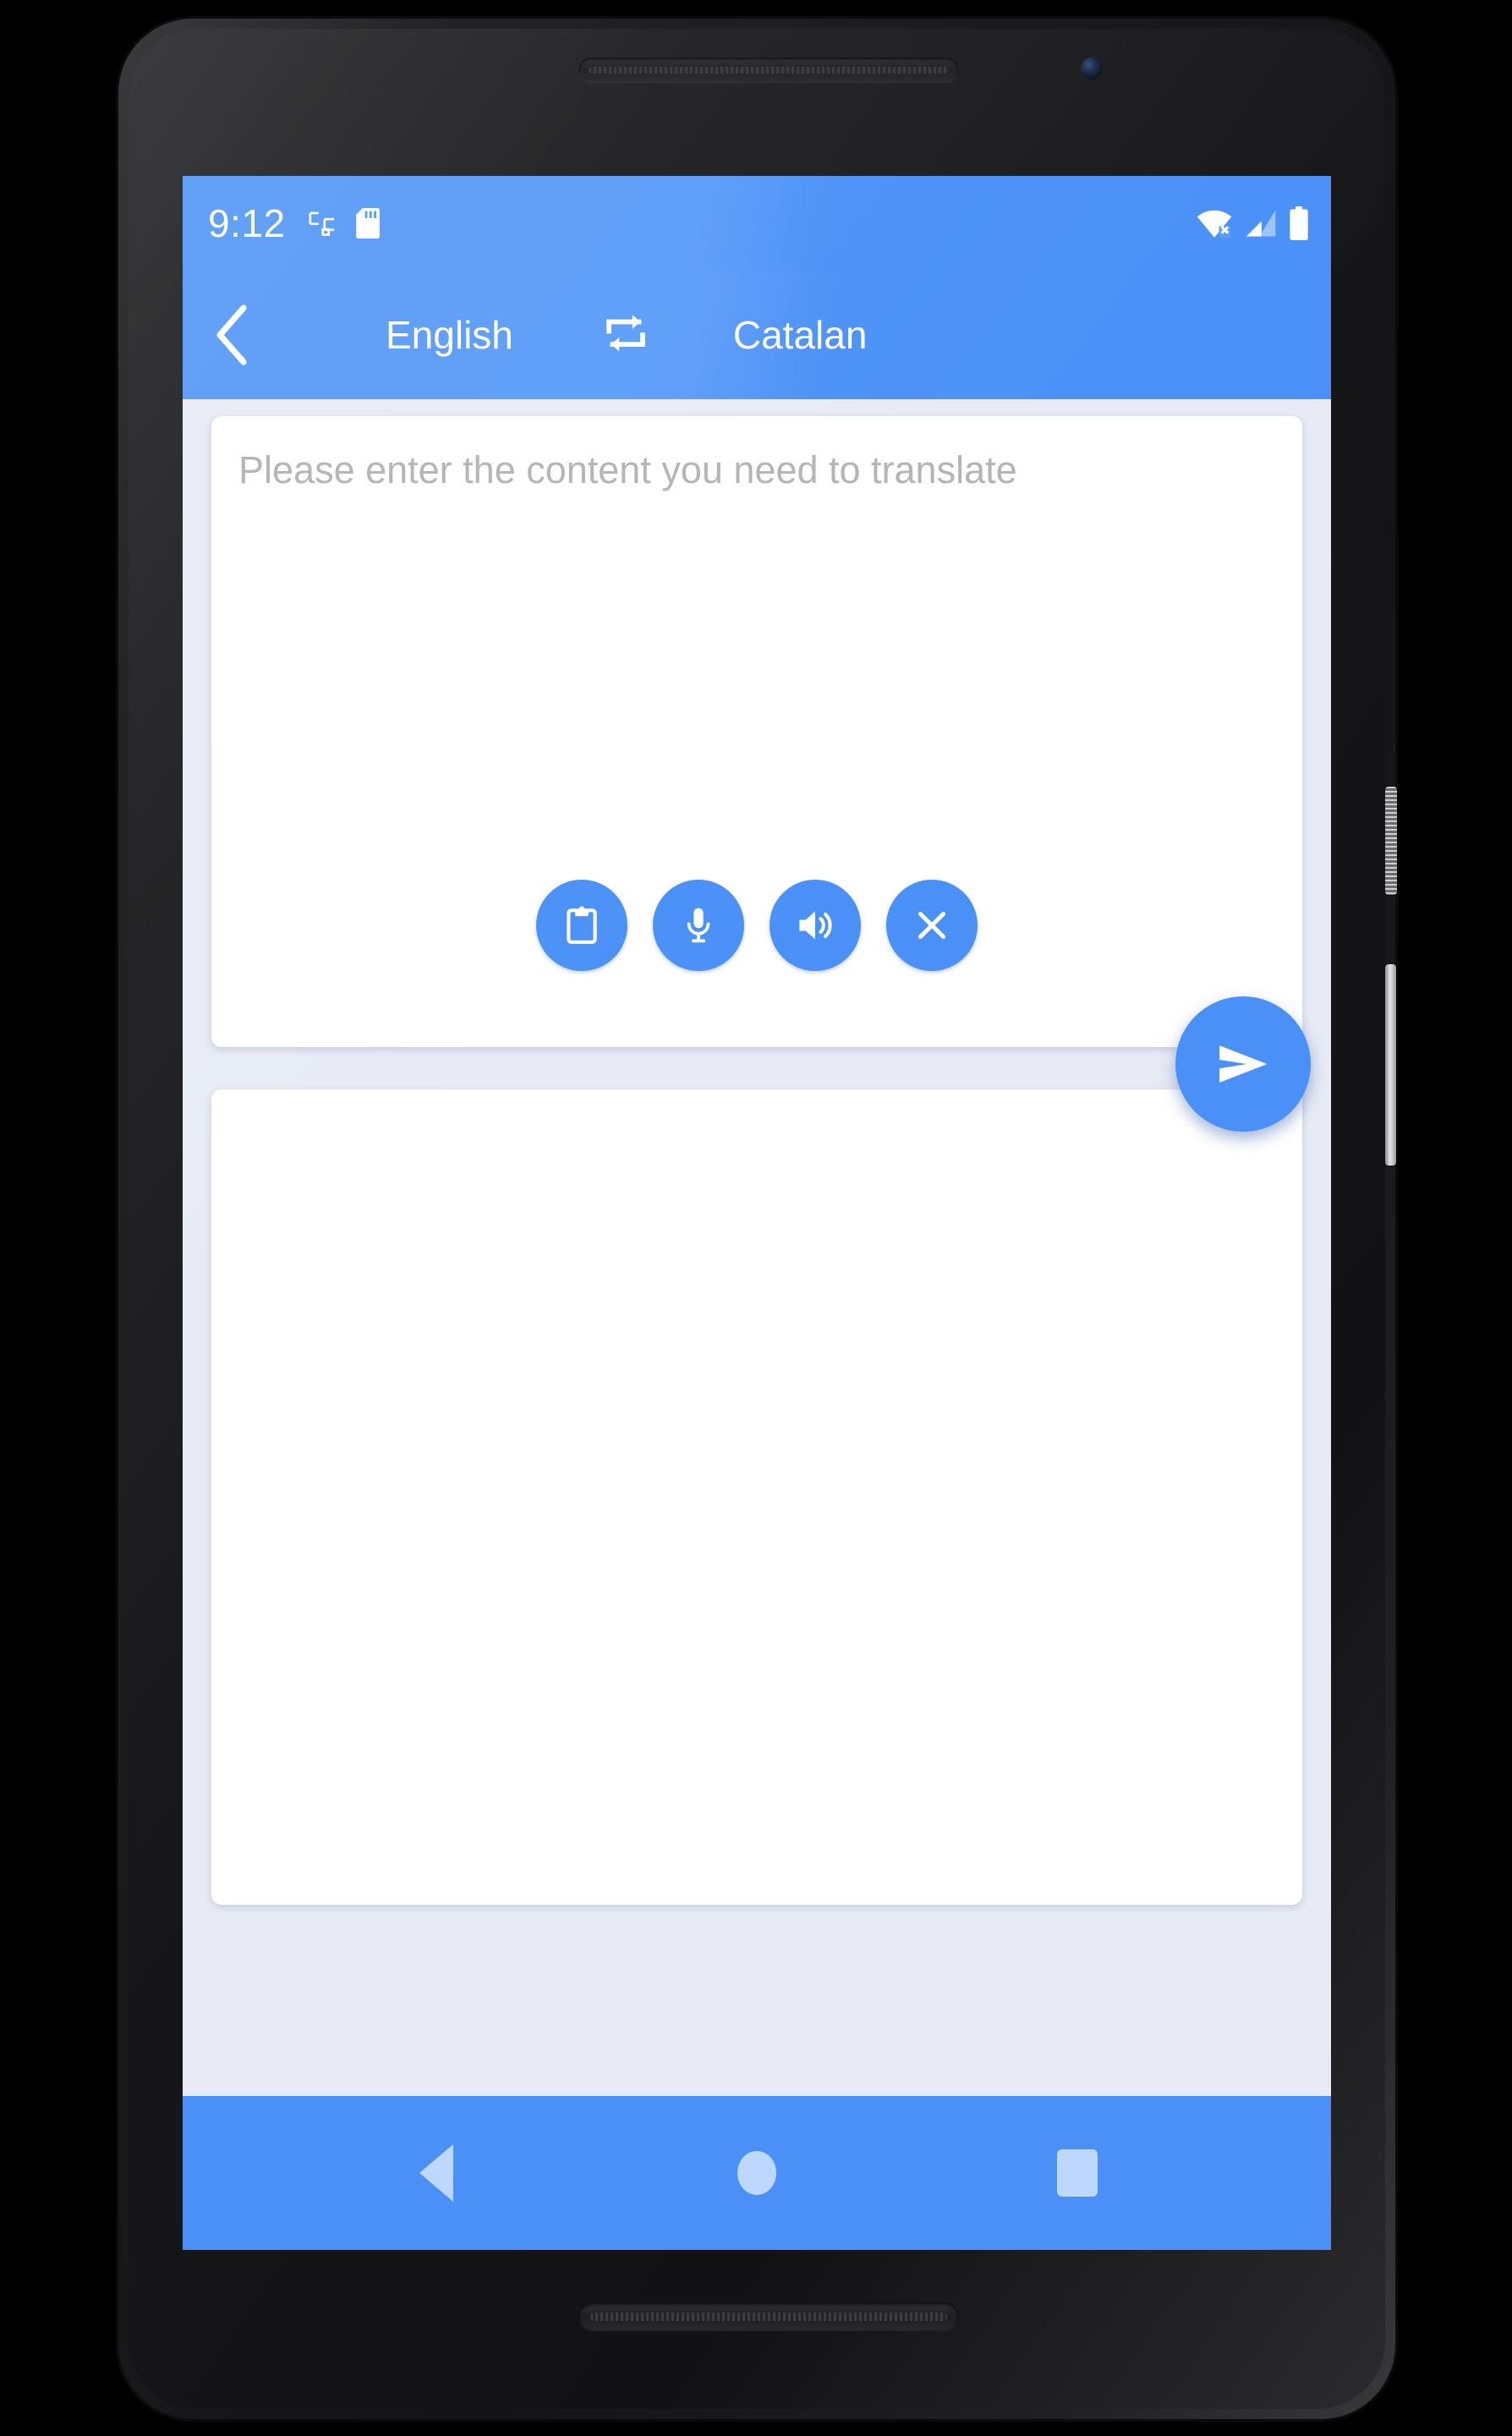  I want to click on send-paper-plane-icon, so click(1243, 1064).